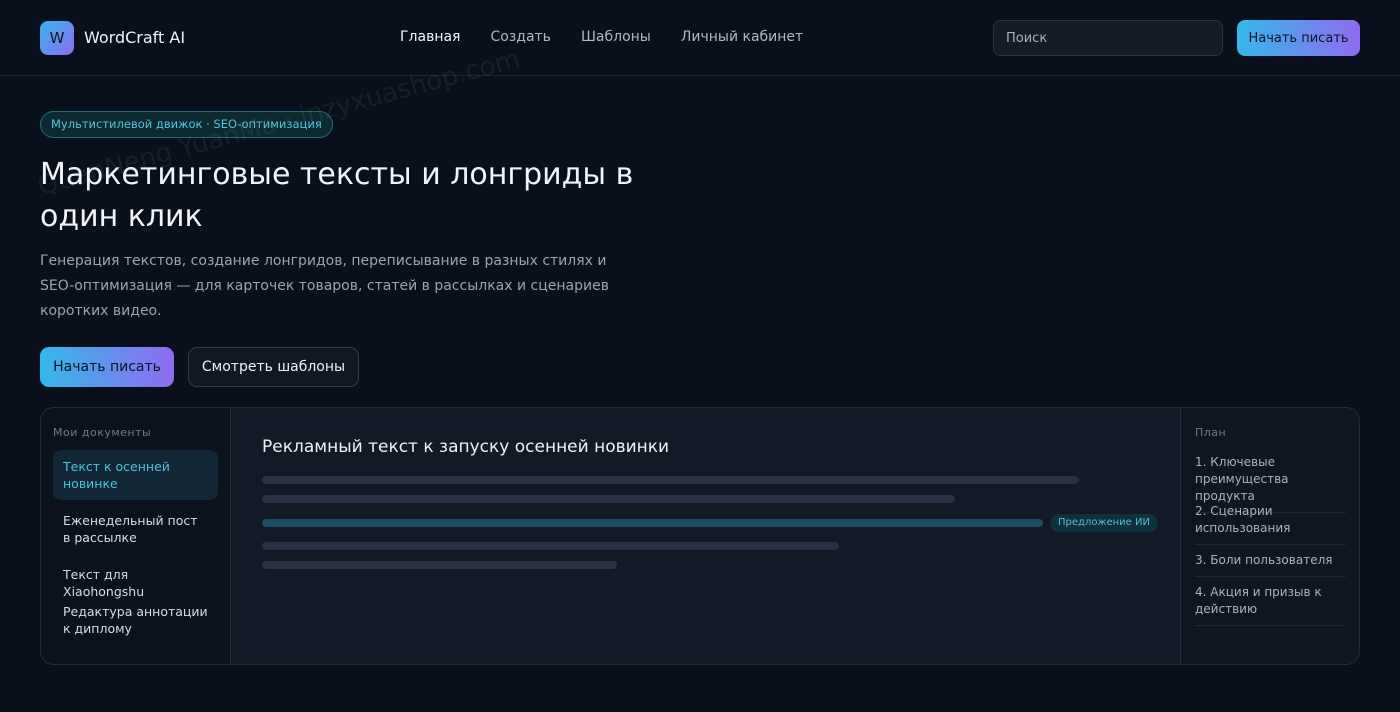 This screenshot has width=1400, height=712. What do you see at coordinates (107, 367) in the screenshot?
I see `start-writing-button: Начать писать` at bounding box center [107, 367].